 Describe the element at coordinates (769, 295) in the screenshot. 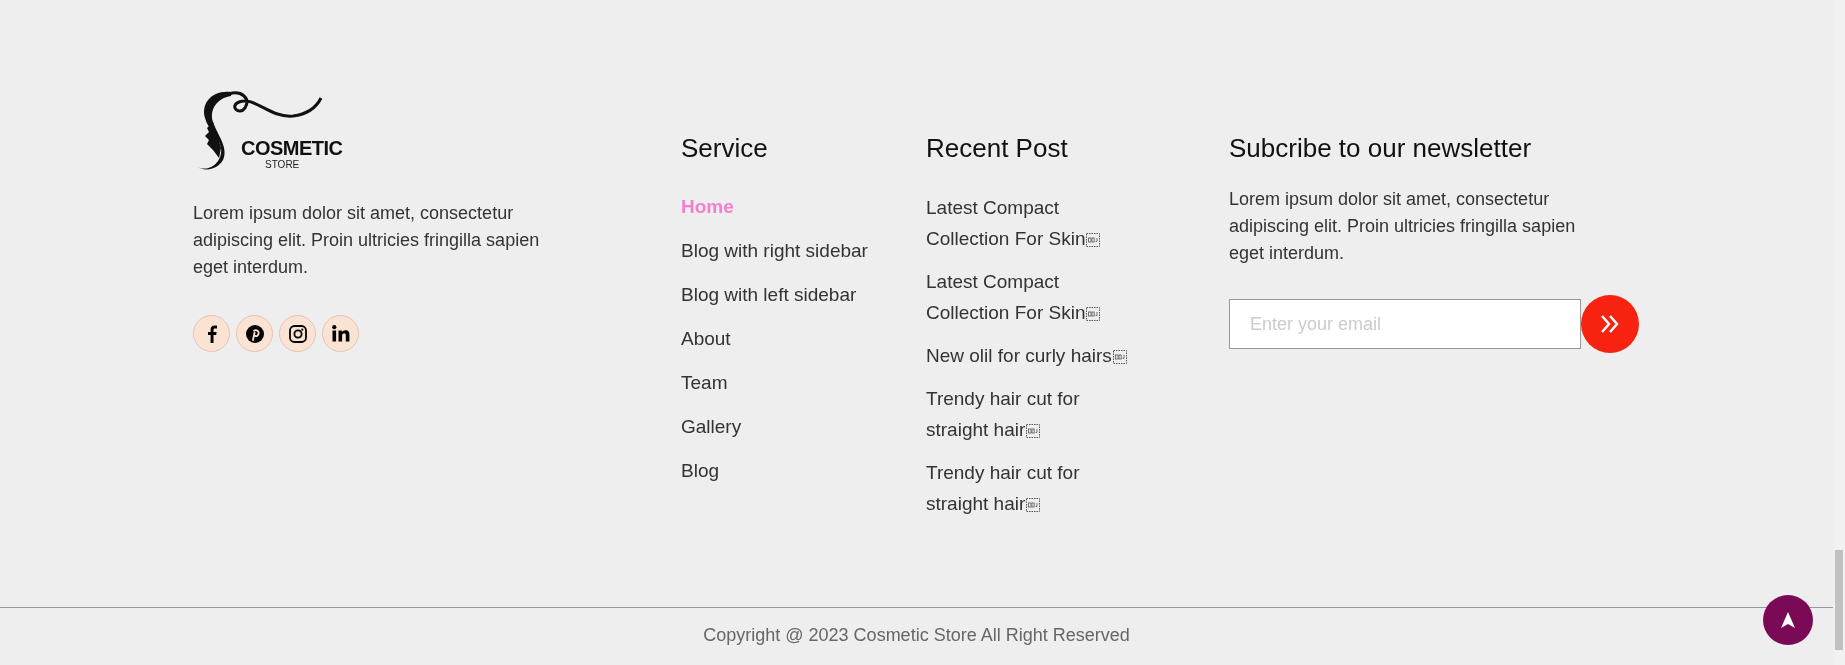

I see `service-link: Blog with left sidebar` at that location.